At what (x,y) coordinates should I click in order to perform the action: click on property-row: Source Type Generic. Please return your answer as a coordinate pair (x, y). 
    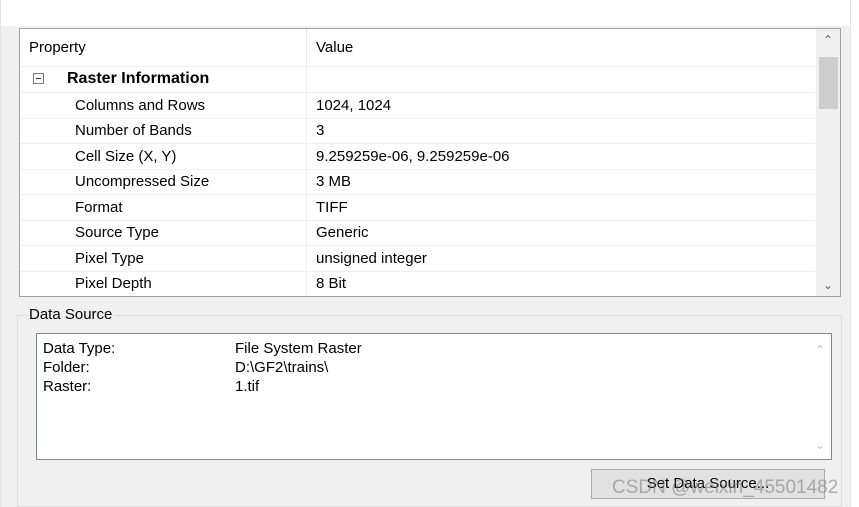
    Looking at the image, I should click on (417, 233).